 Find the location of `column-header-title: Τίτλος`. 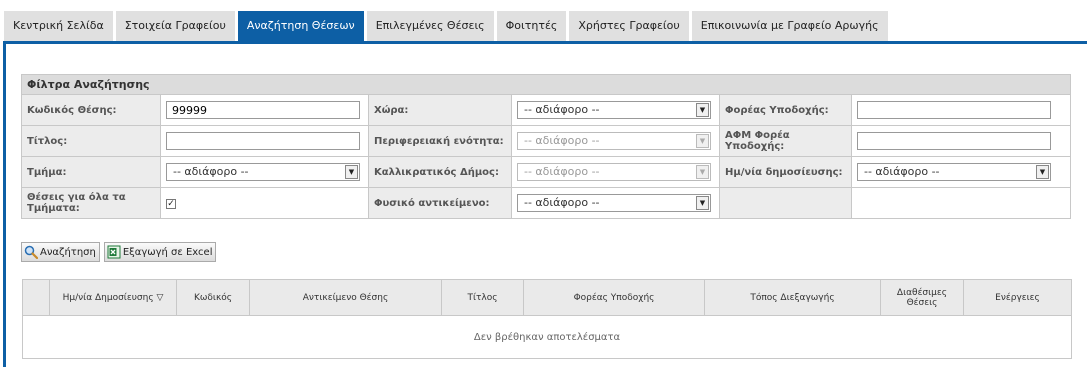

column-header-title: Τίτλος is located at coordinates (482, 297).